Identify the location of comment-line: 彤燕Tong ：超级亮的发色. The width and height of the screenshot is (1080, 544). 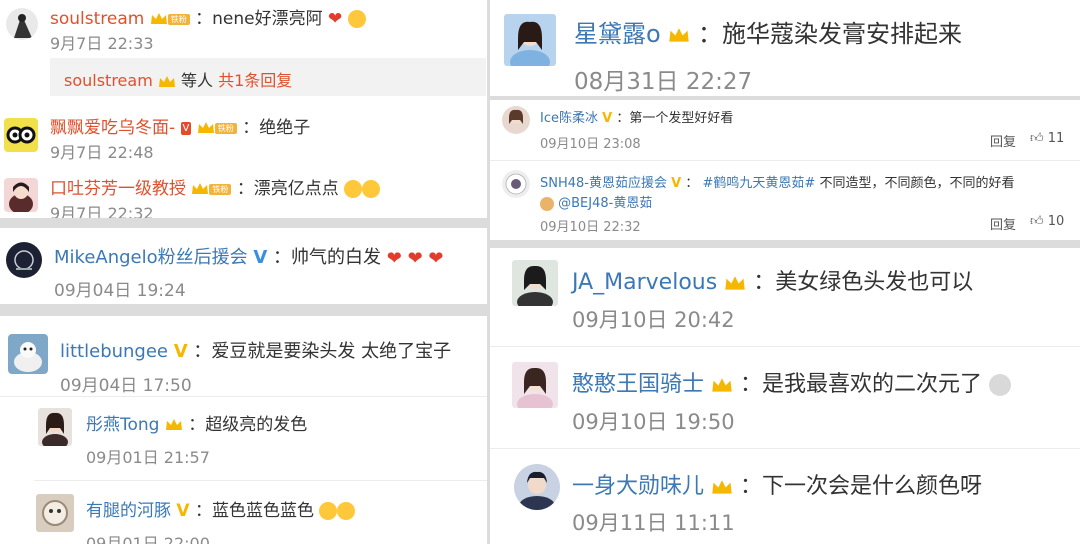
(196, 422).